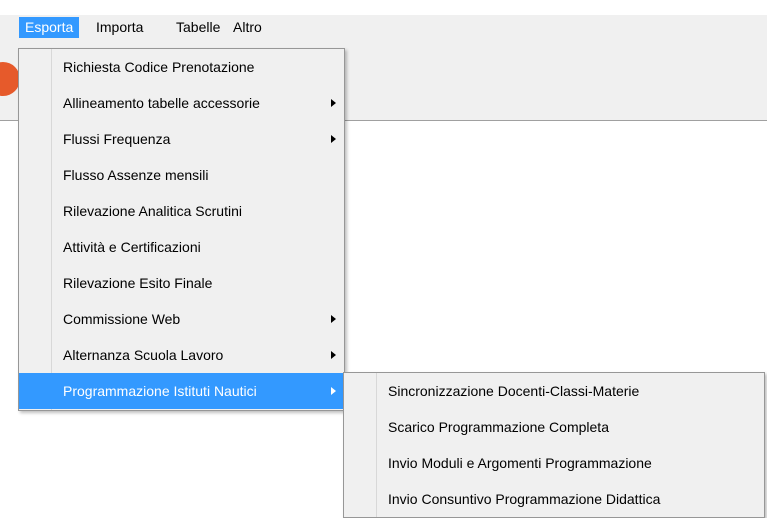  Describe the element at coordinates (49, 27) in the screenshot. I see `menu-esporta: Esporta` at that location.